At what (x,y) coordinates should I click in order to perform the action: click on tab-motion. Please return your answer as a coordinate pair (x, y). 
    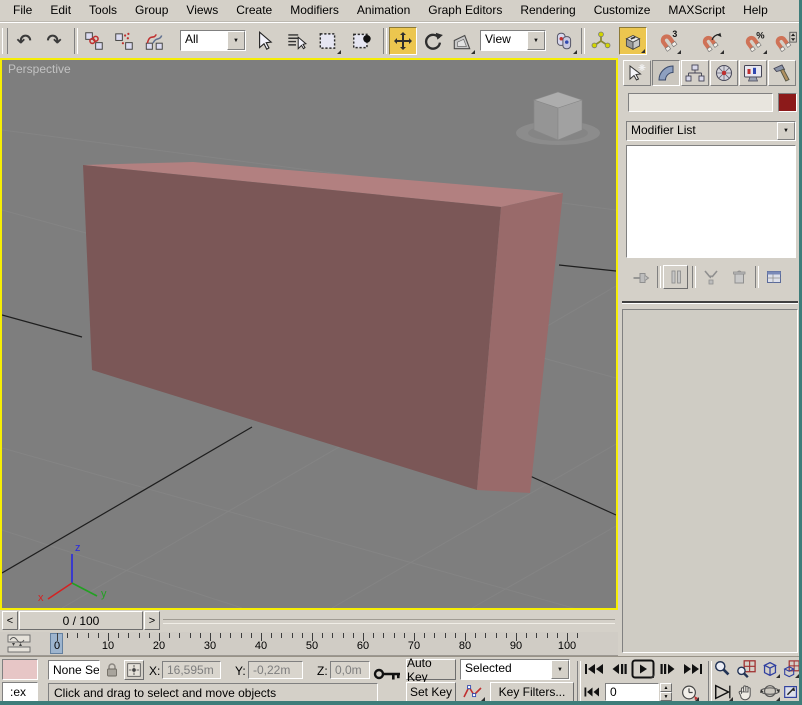
    Looking at the image, I should click on (724, 73).